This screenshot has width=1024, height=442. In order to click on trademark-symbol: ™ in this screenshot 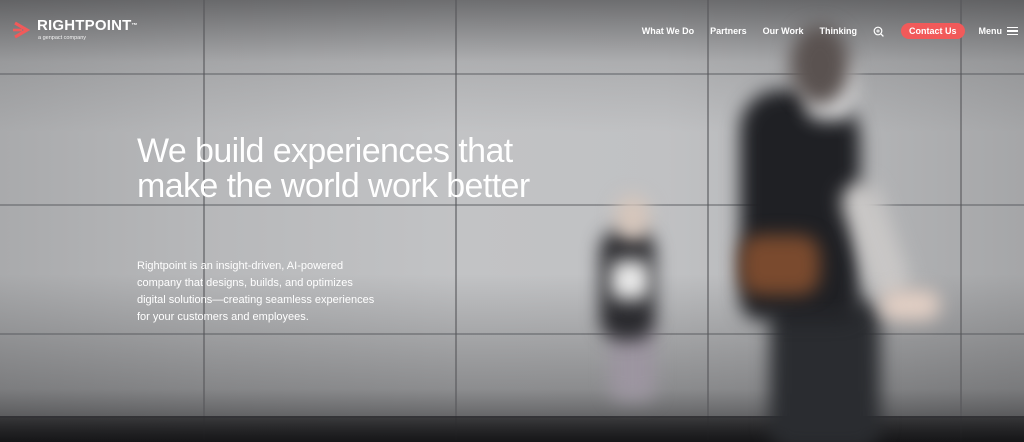, I will do `click(134, 26)`.